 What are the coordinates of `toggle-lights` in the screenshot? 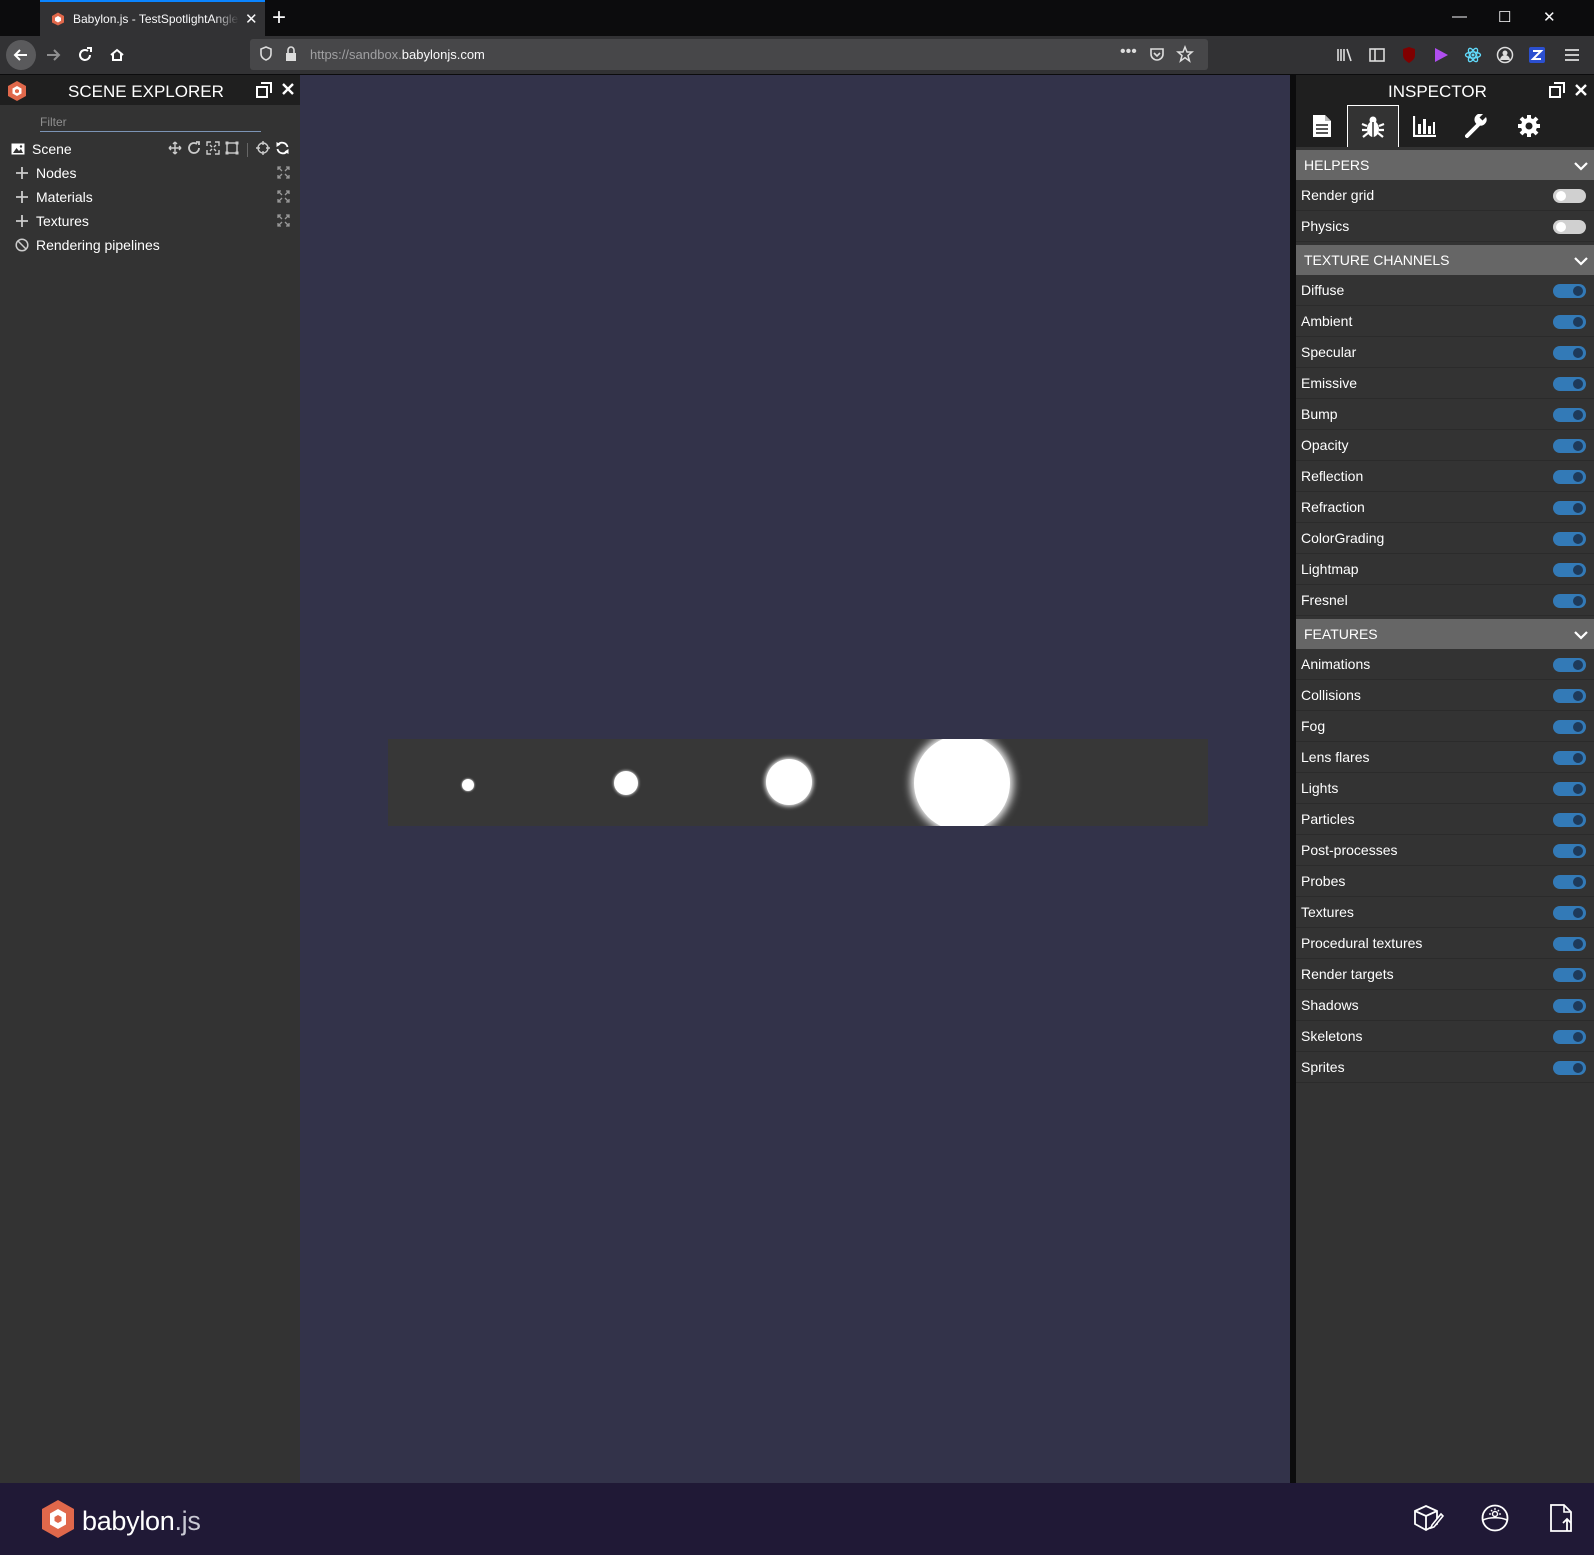 It's located at (1569, 789).